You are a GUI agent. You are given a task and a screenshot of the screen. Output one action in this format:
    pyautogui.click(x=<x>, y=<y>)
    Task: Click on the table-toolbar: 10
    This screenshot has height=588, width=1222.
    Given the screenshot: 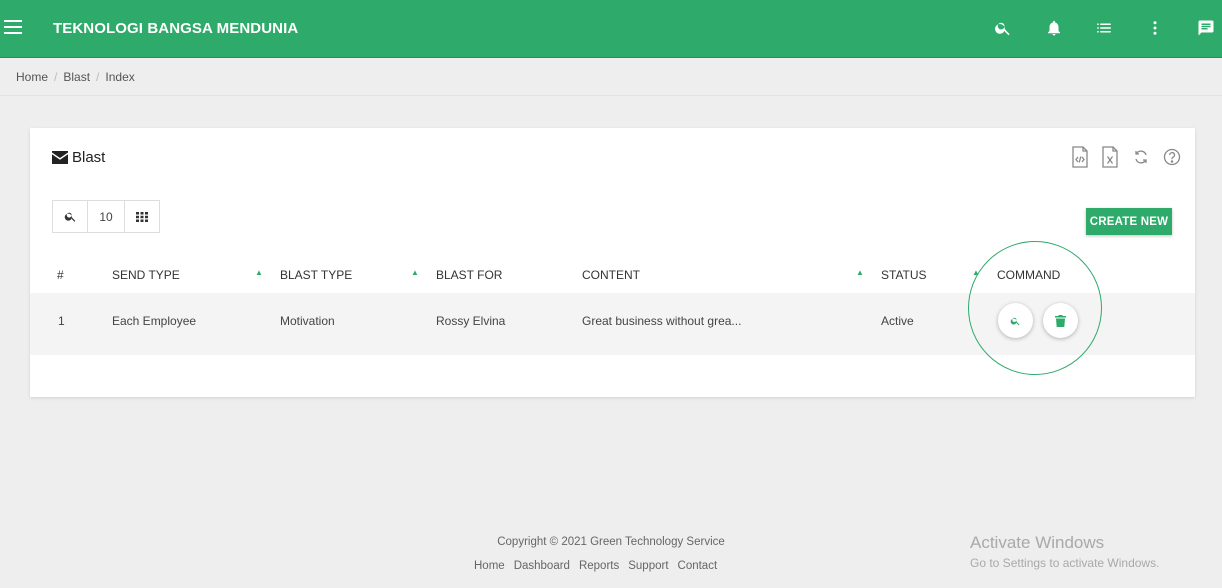 What is the action you would take?
    pyautogui.click(x=106, y=216)
    